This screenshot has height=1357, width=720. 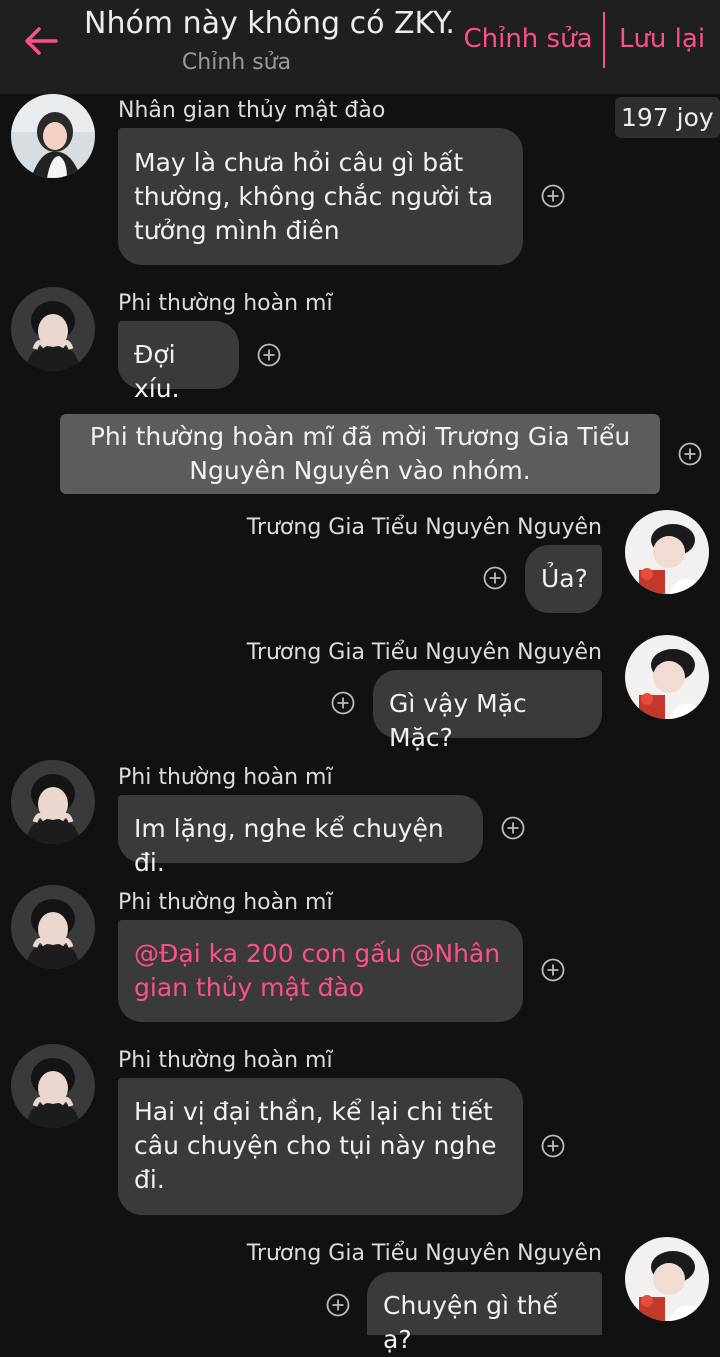 I want to click on sender-name: Nhân gian thủy mật đào, so click(x=252, y=110).